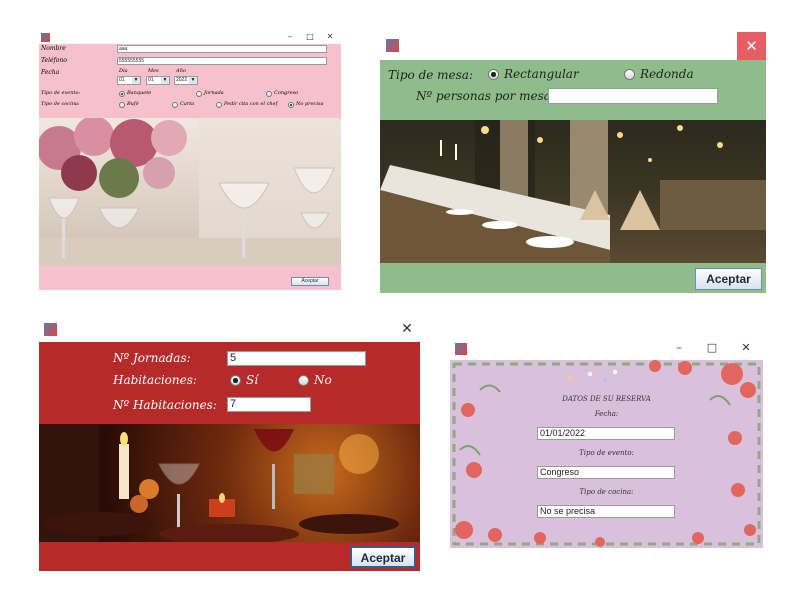  What do you see at coordinates (606, 492) in the screenshot?
I see `summary-cocina-label: Tipo de cocina:` at bounding box center [606, 492].